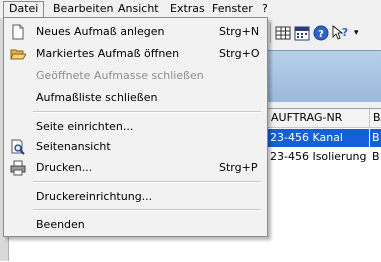 The image size is (381, 262). Describe the element at coordinates (375, 157) in the screenshot. I see `table-row-2-ba: B` at that location.